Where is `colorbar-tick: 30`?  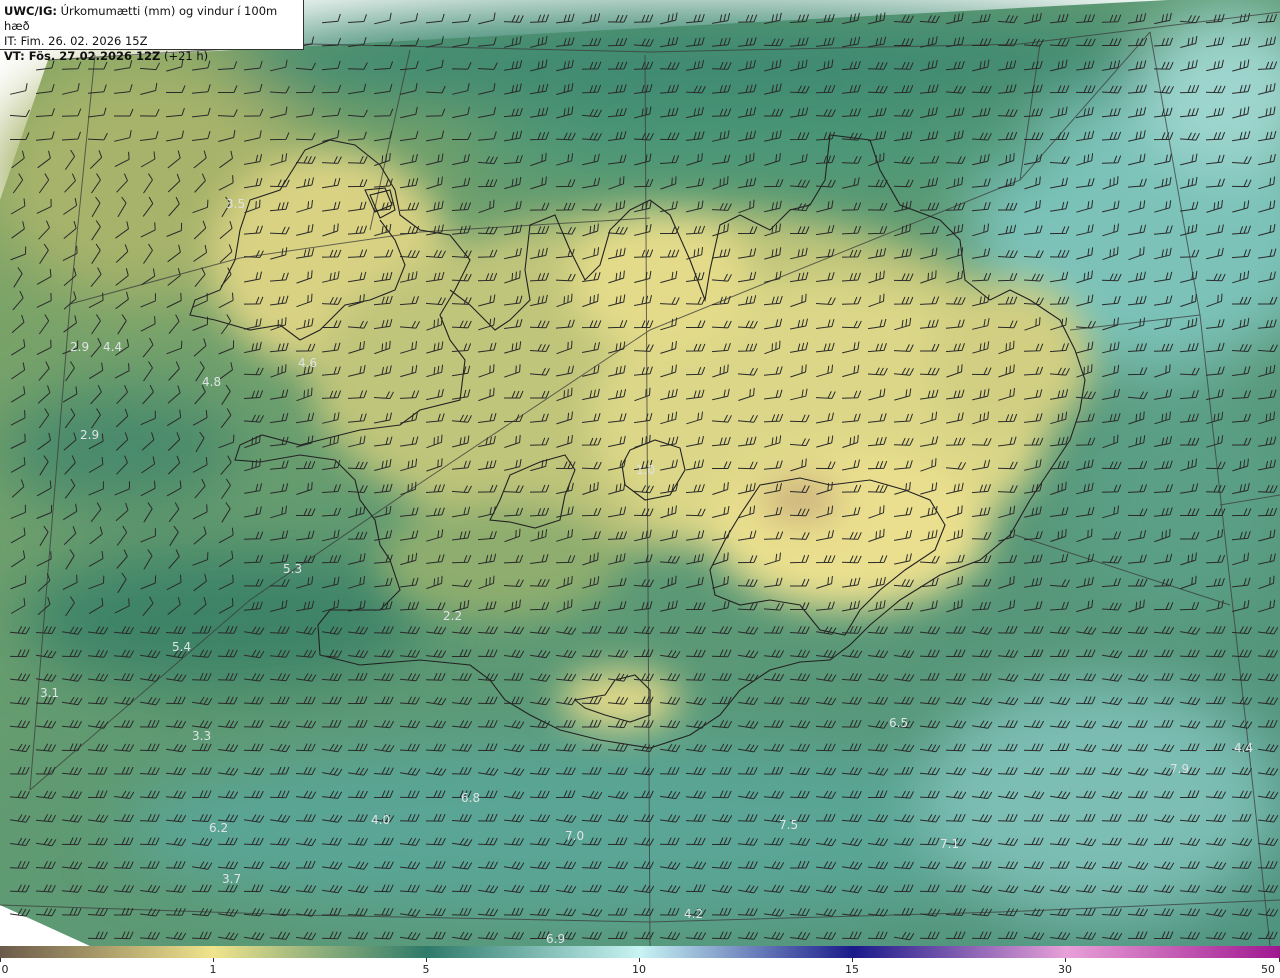
colorbar-tick: 30 is located at coordinates (1065, 969).